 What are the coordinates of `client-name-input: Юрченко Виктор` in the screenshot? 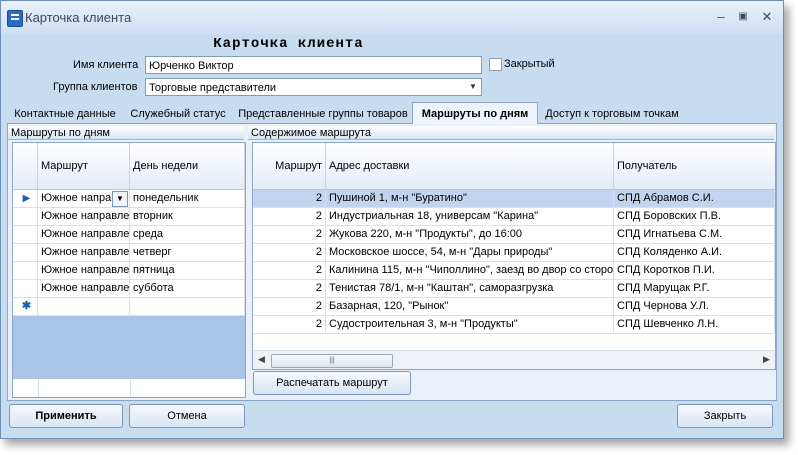 It's located at (313, 65).